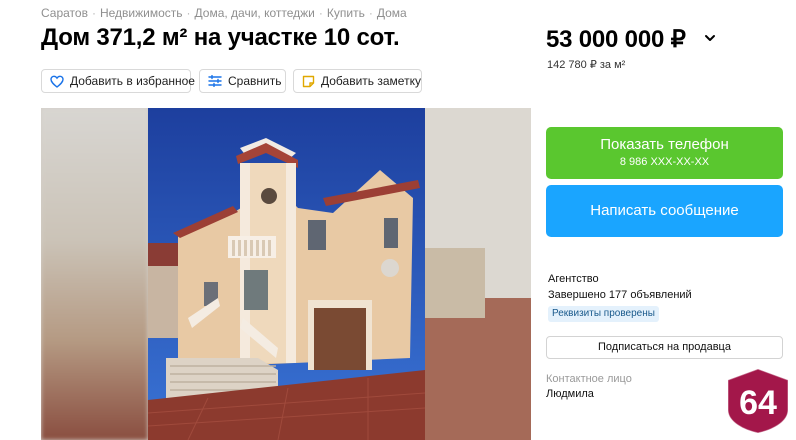 The image size is (796, 440). What do you see at coordinates (586, 65) in the screenshot?
I see `price-per-square-meter: 142 780 ₽ за м²` at bounding box center [586, 65].